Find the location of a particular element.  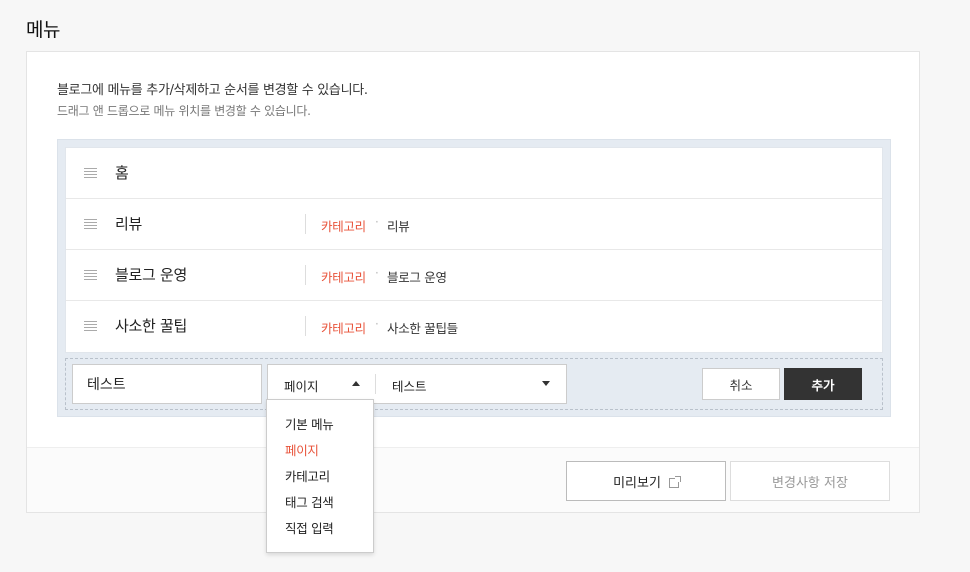

description-primary: 블로그에 메뉴를 추가/삭제하고 순서를 변경할 수 있습니다. is located at coordinates (212, 90).